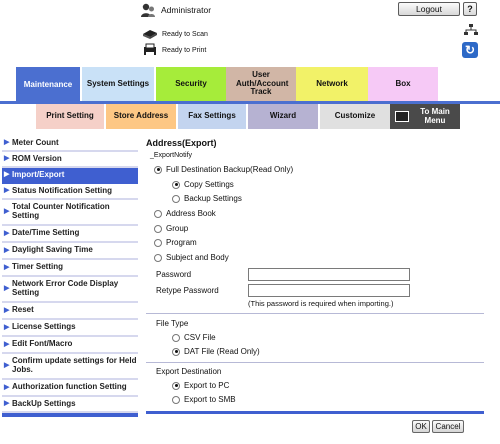 The image size is (500, 444). I want to click on network-icon, so click(471, 29).